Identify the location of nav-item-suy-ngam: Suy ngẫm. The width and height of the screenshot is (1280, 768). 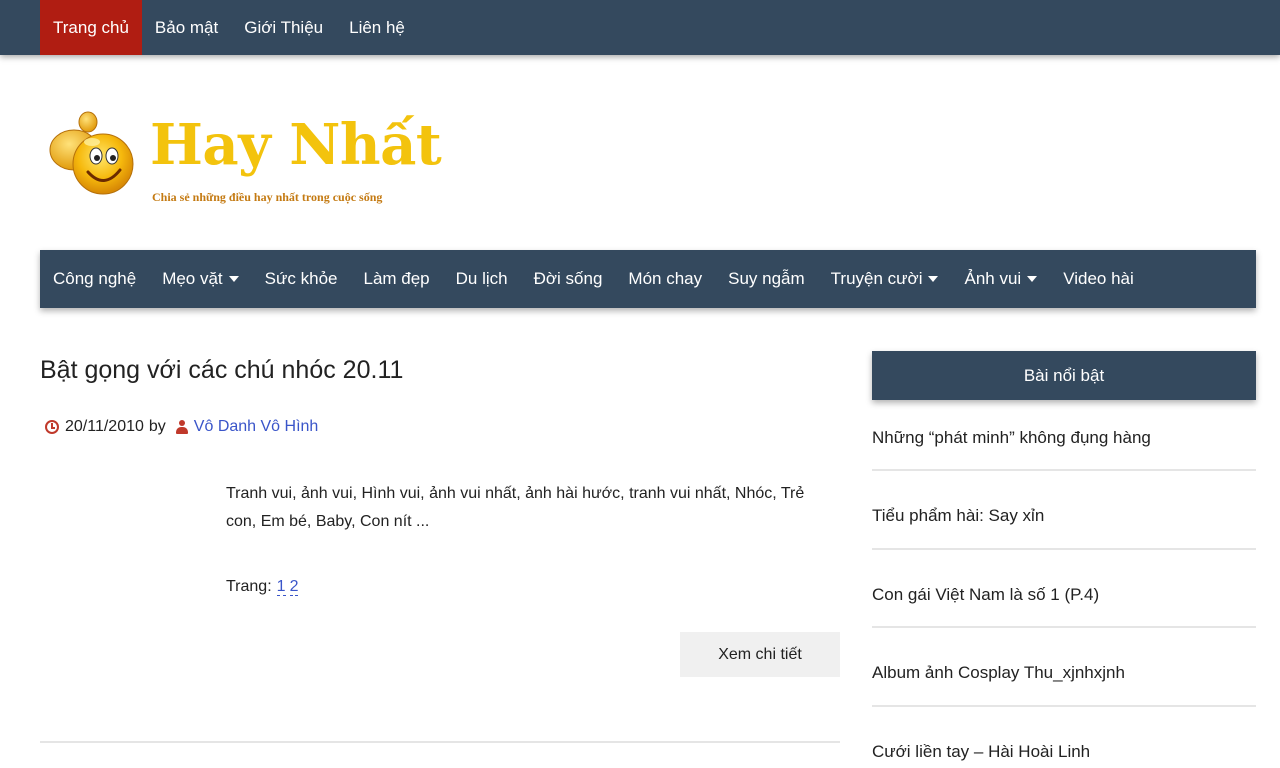
(766, 279).